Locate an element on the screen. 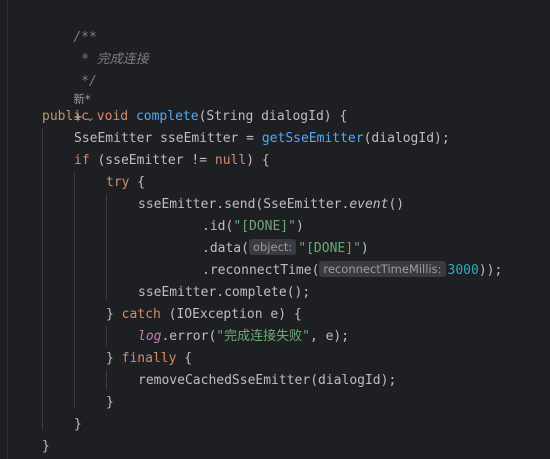  code-line-send: sseEmitter.send(SseEmitter.event() is located at coordinates (271, 205).